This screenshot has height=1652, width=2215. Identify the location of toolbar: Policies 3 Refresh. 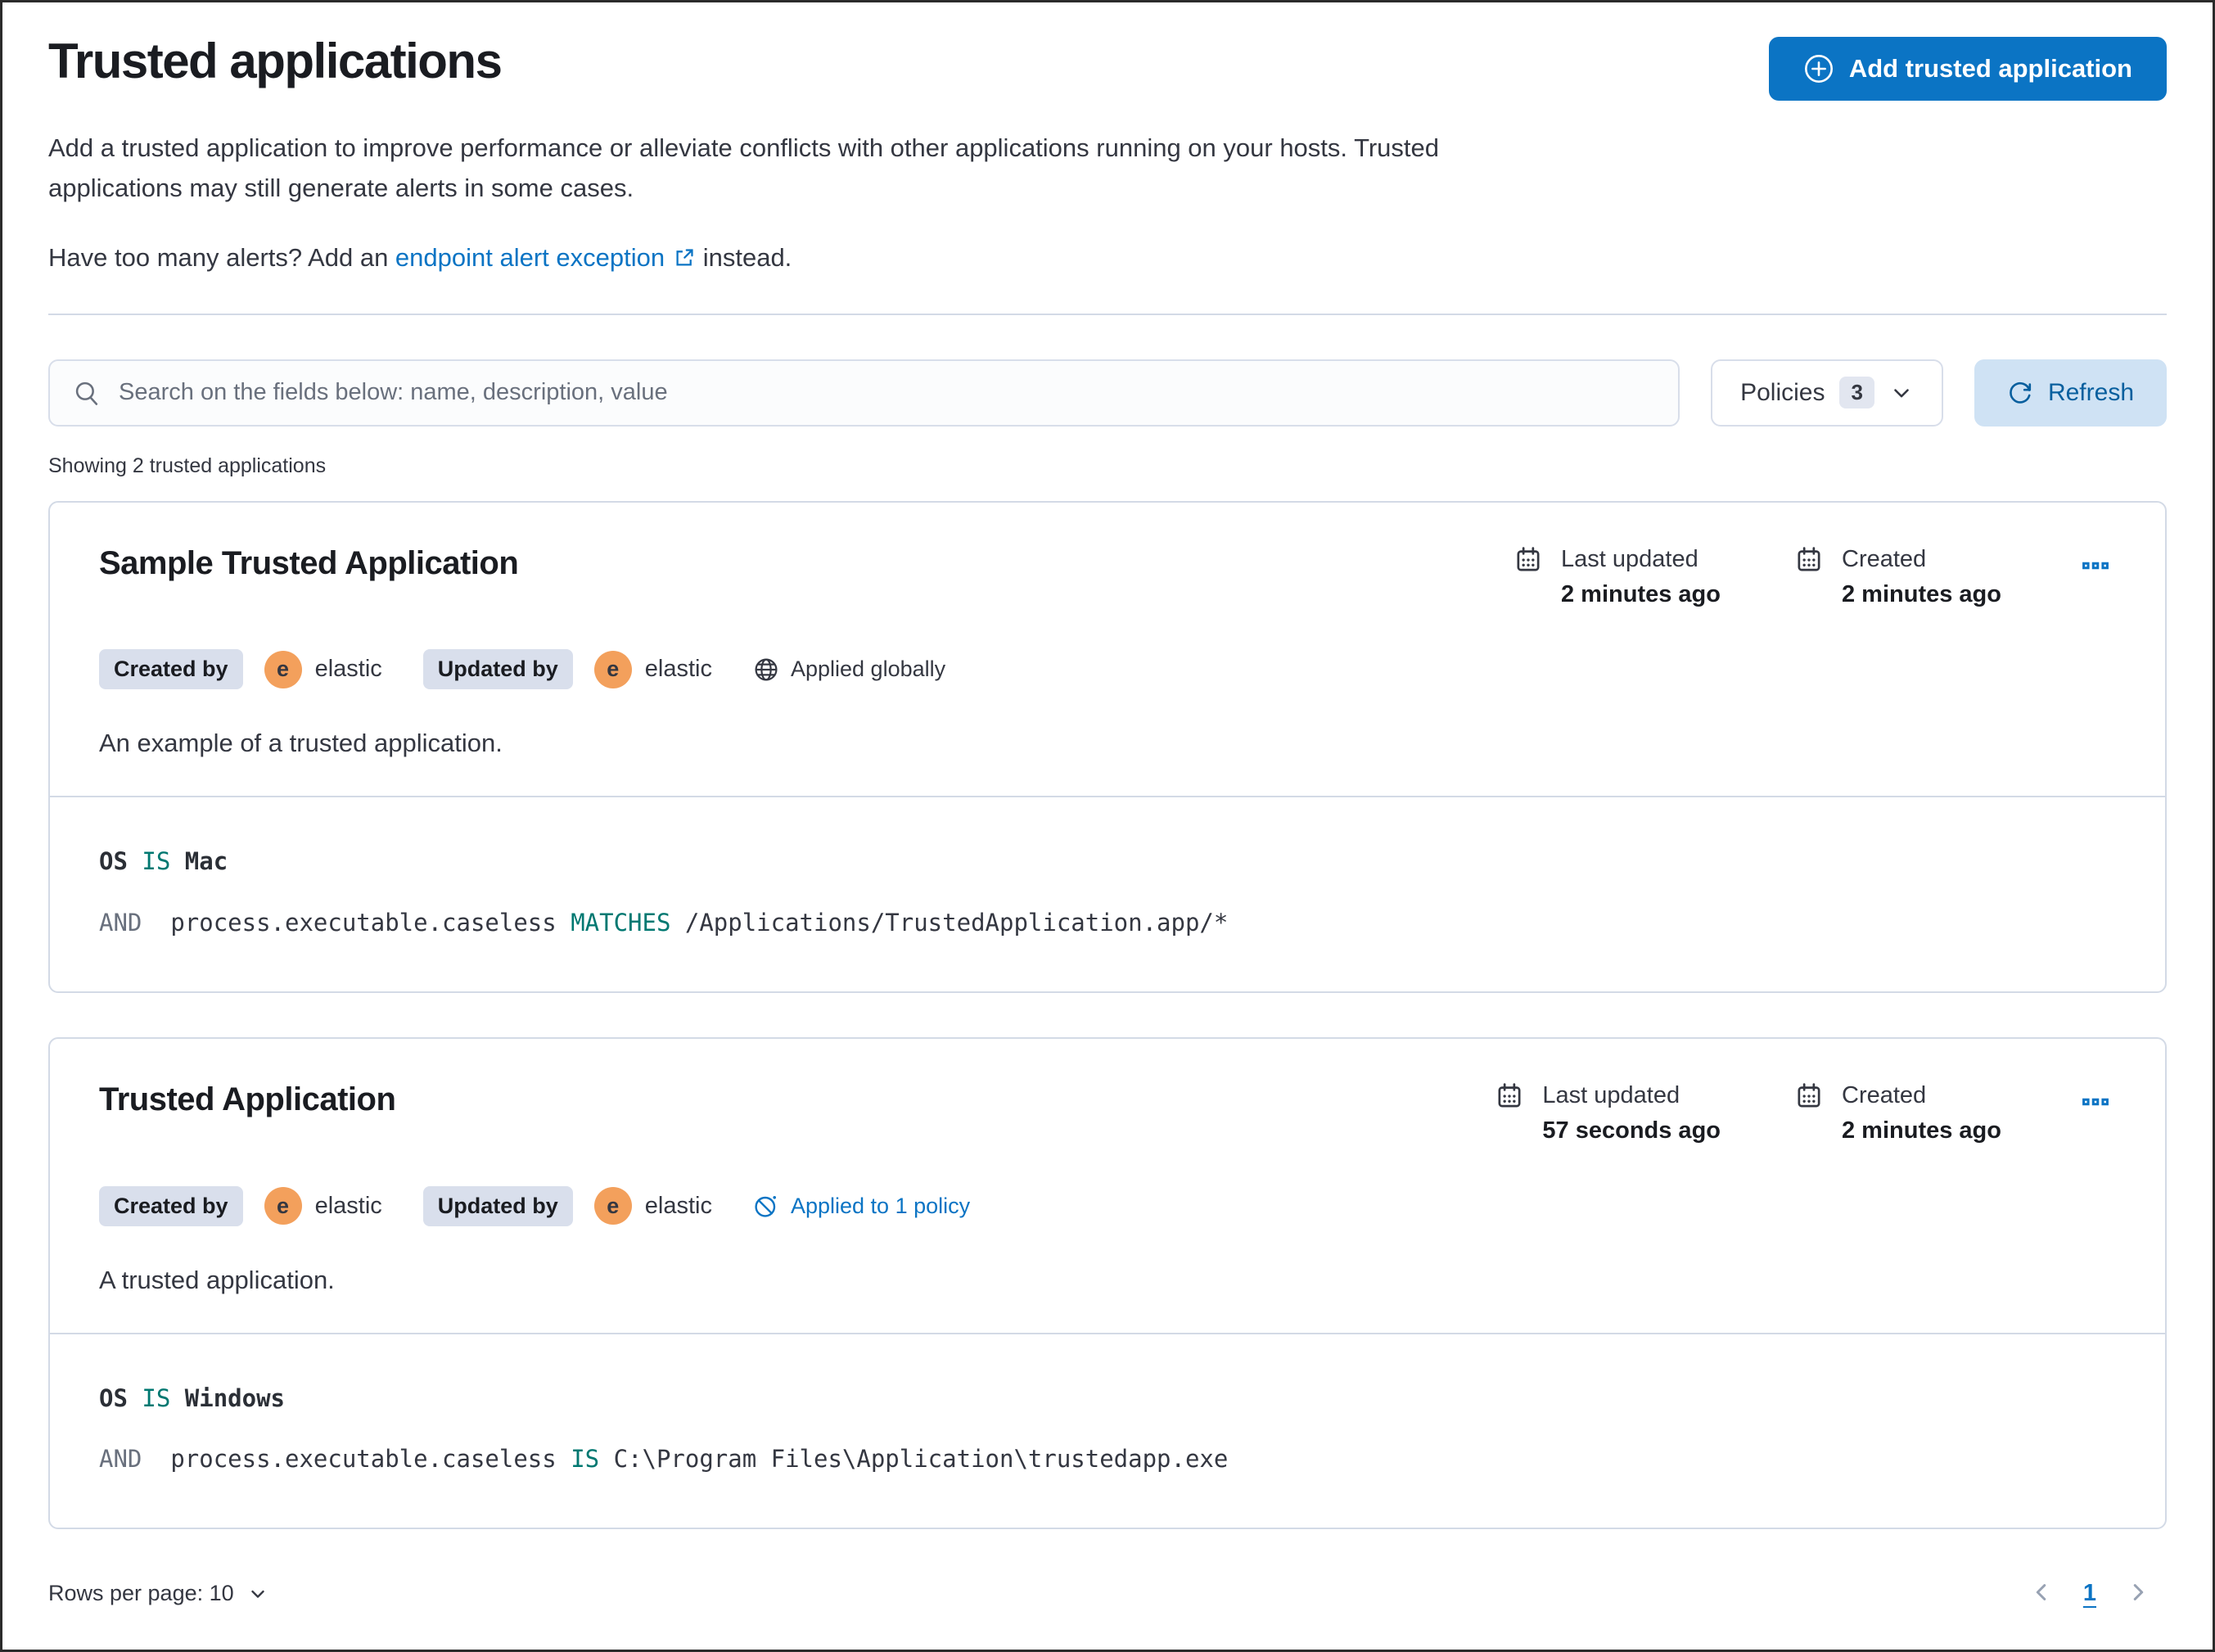
(1107, 393).